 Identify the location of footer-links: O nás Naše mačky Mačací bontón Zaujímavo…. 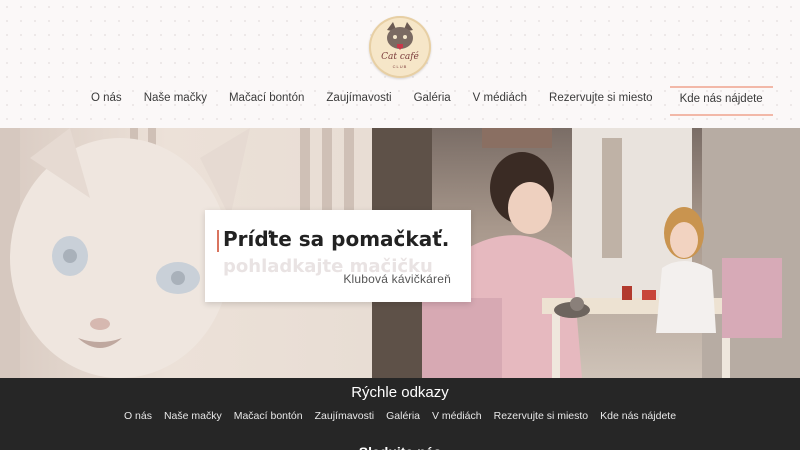
(400, 416).